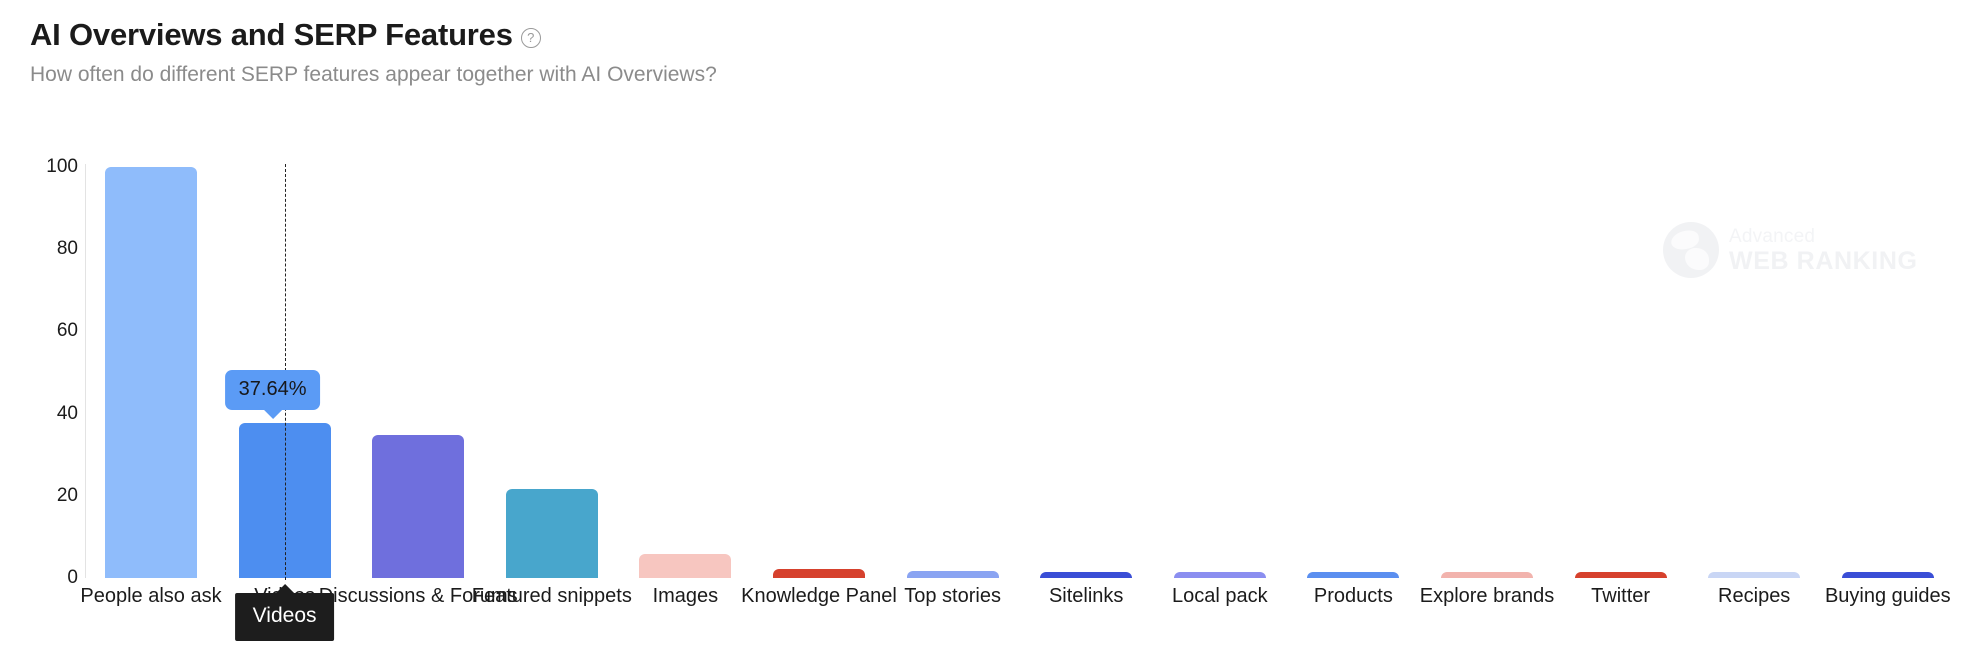 Image resolution: width=1968 pixels, height=654 pixels. I want to click on x-axis-tick-label: Knowledge Panel, so click(819, 596).